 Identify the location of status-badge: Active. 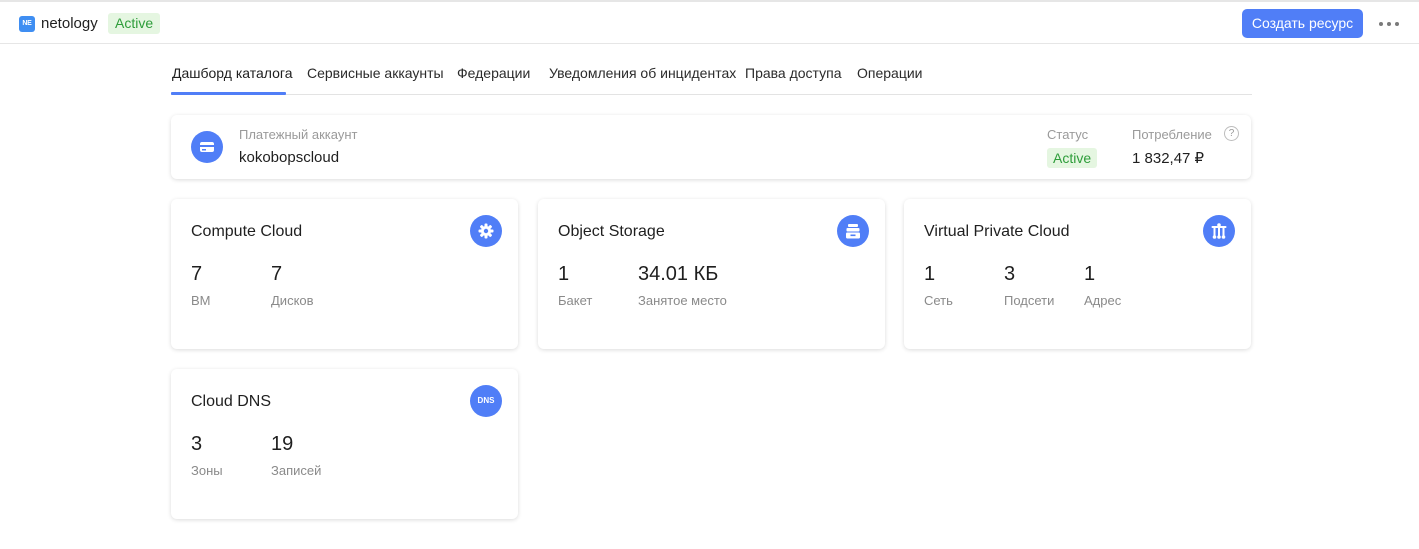
(1072, 158).